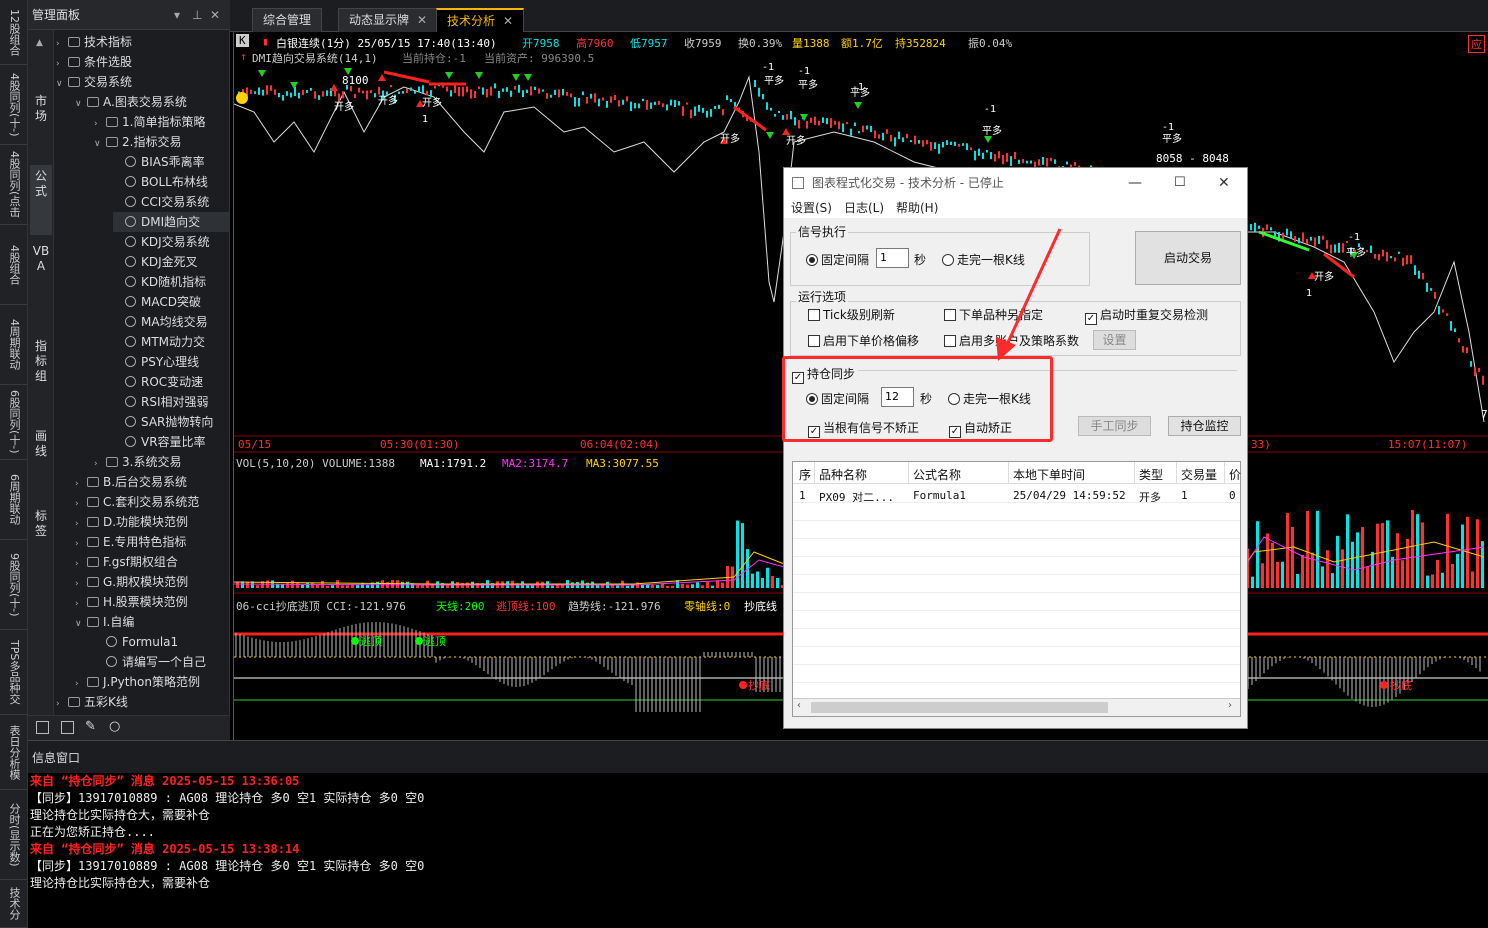  I want to click on column-header: 交易量, so click(1199, 474).